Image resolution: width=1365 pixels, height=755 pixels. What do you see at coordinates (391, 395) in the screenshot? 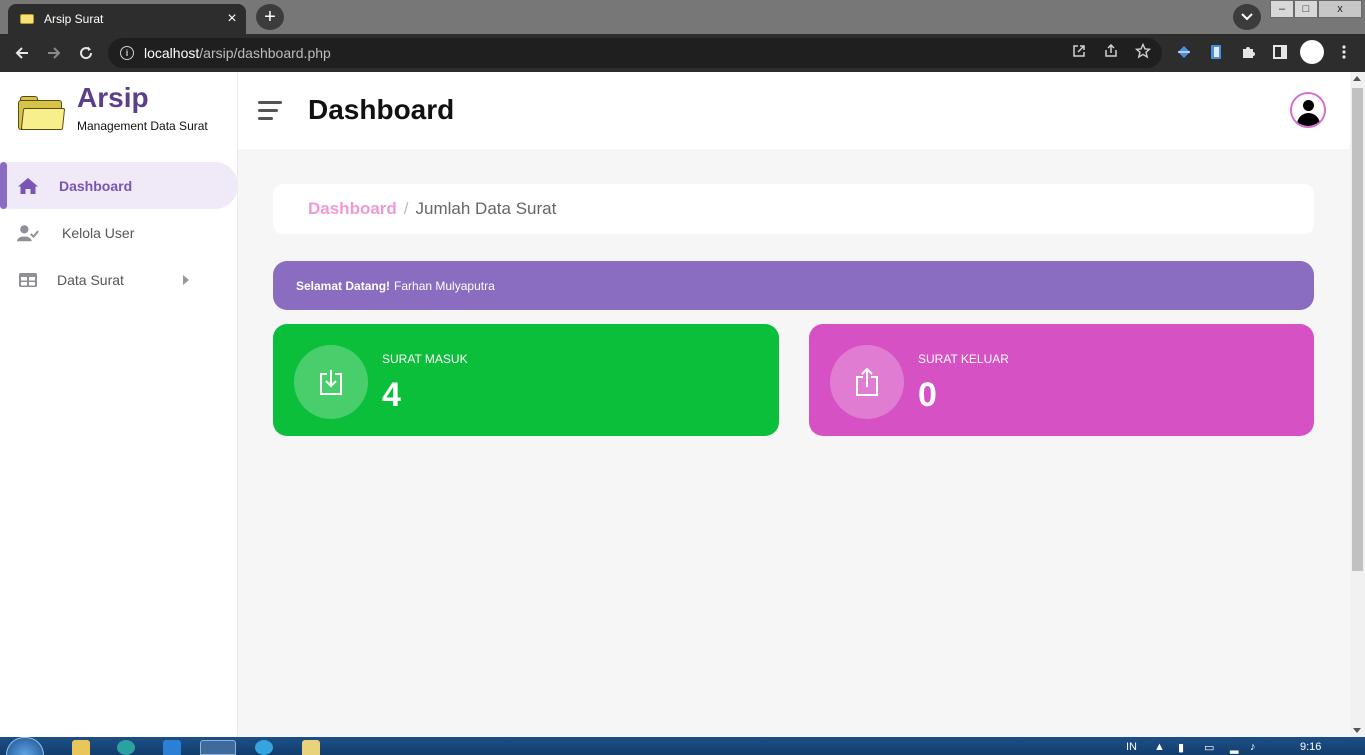
I see `card-value: 4` at bounding box center [391, 395].